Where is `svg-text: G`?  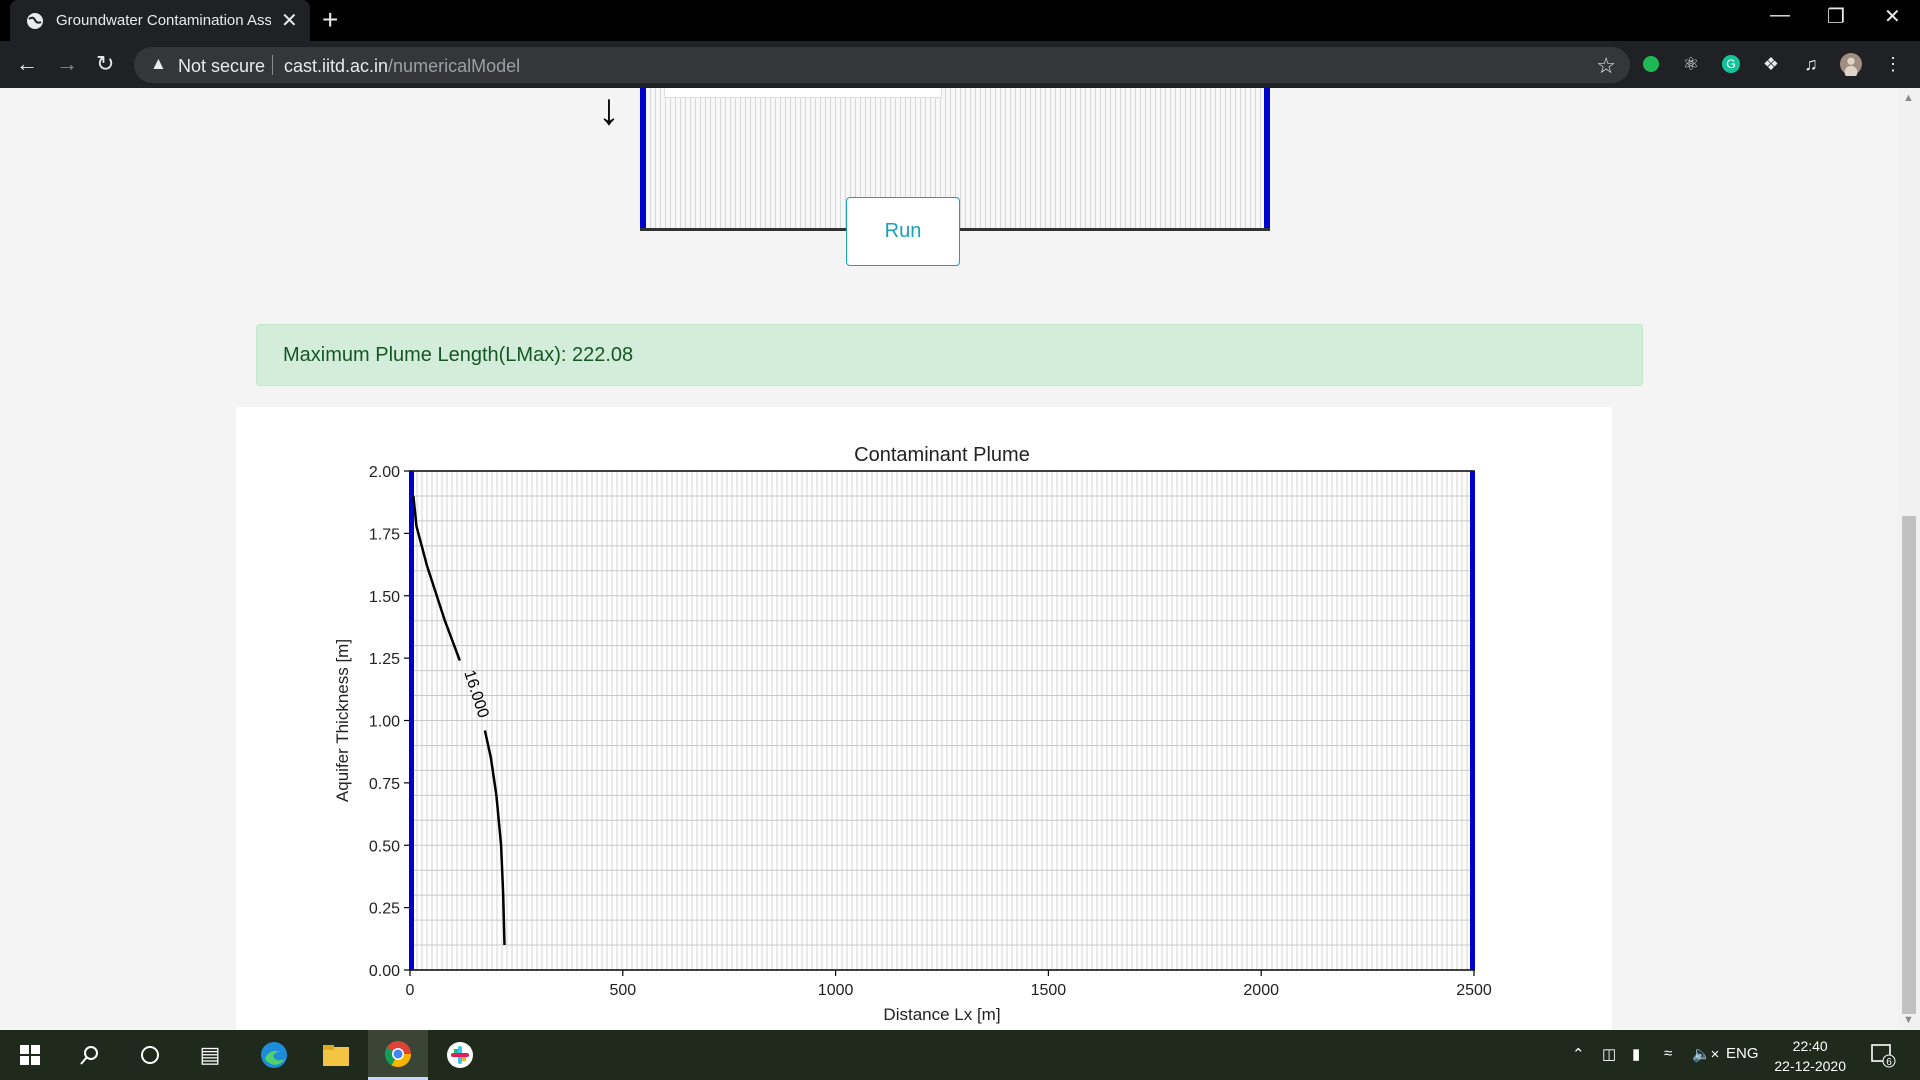
svg-text: G is located at coordinates (1730, 64).